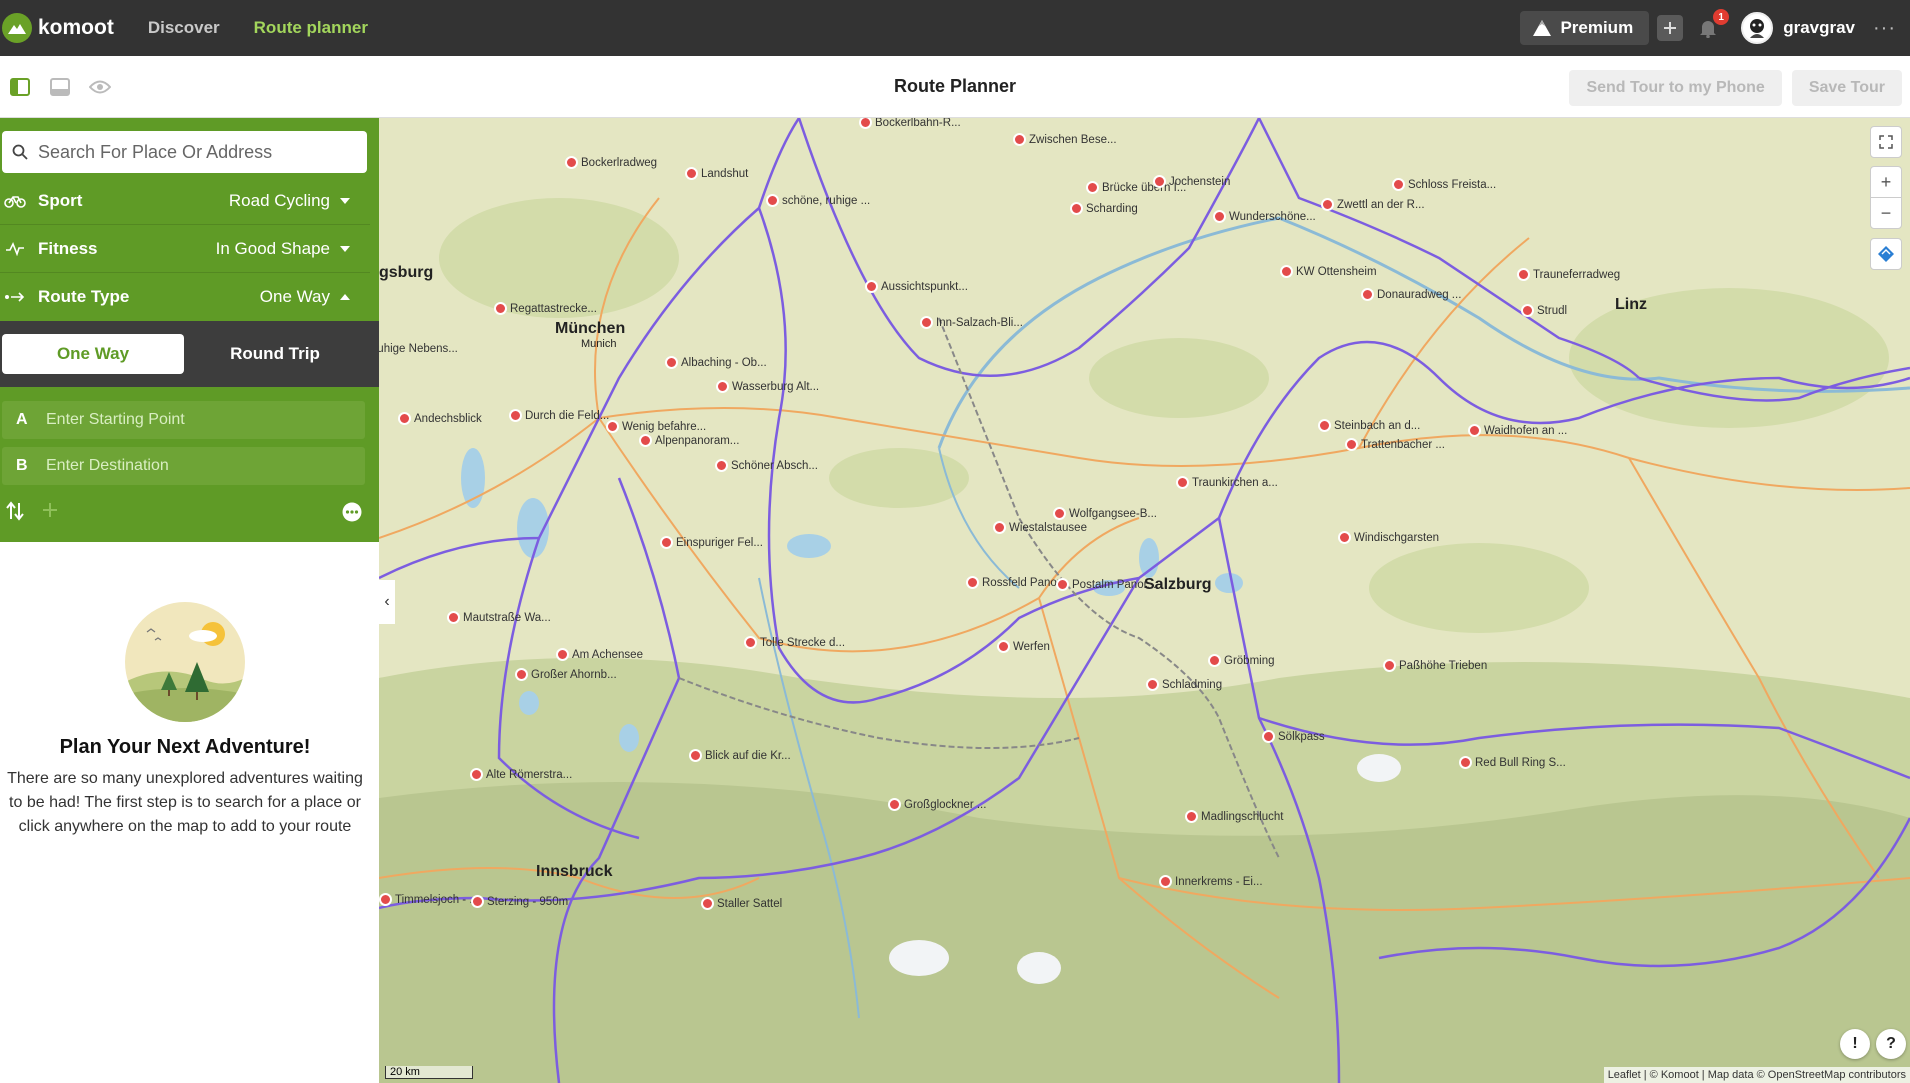 Image resolution: width=1910 pixels, height=1083 pixels. Describe the element at coordinates (311, 28) in the screenshot. I see `nav-route-planner: Route planner` at that location.